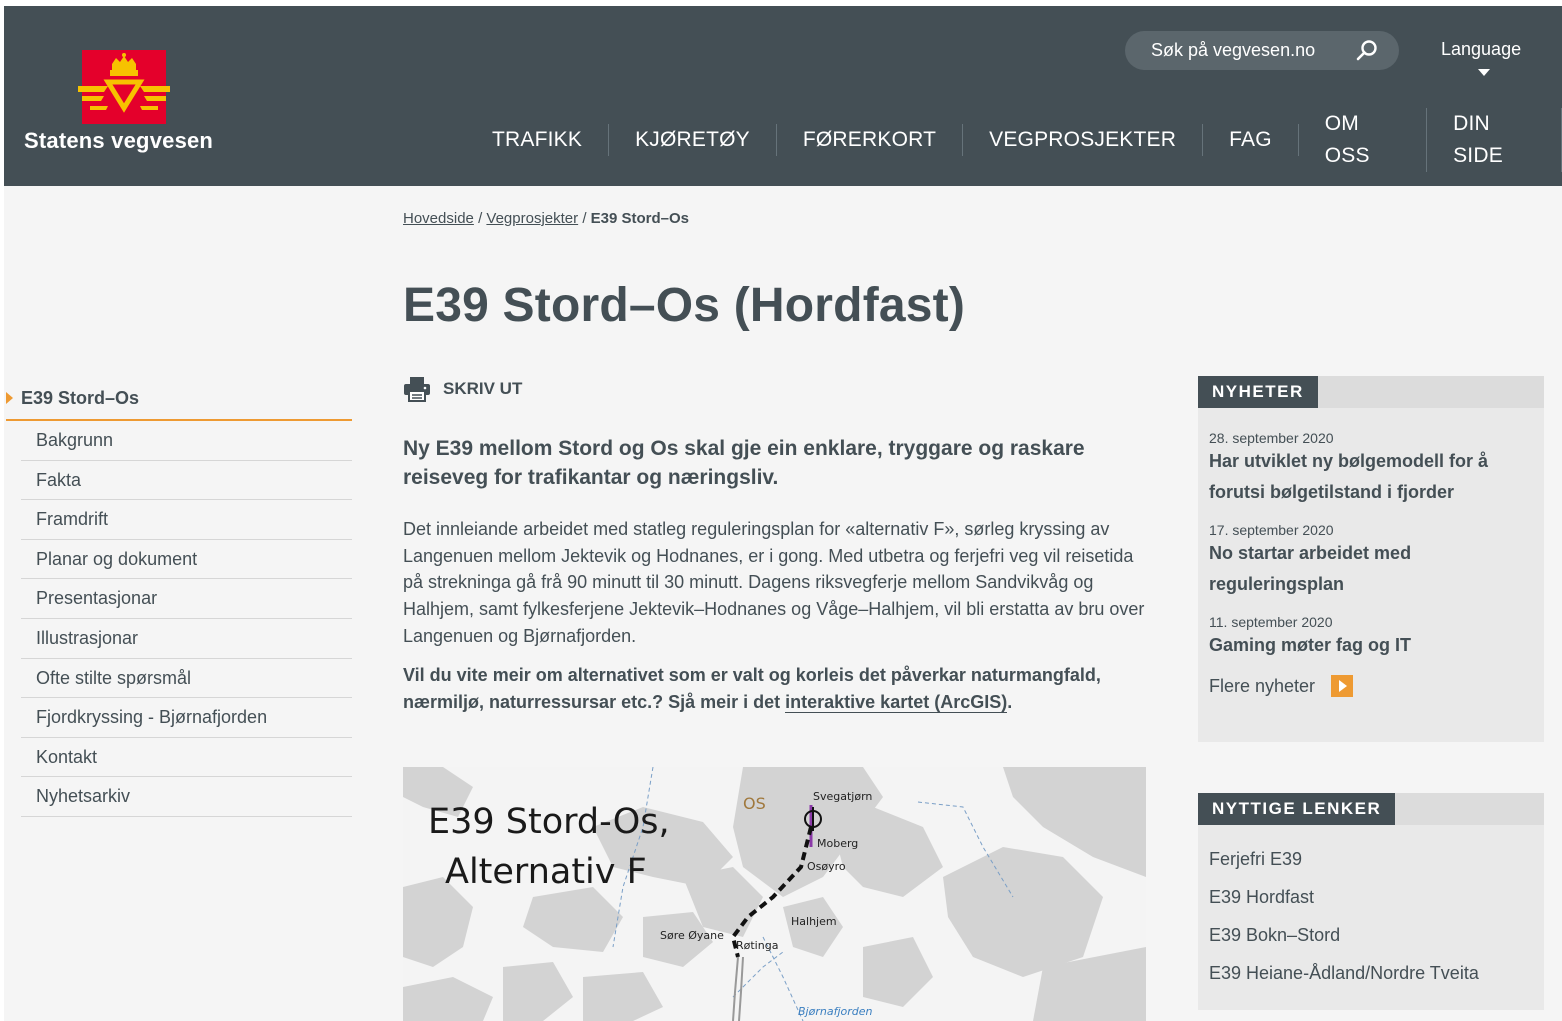 The width and height of the screenshot is (1562, 1021). I want to click on sidebar-item-fakta: Fakta, so click(186, 481).